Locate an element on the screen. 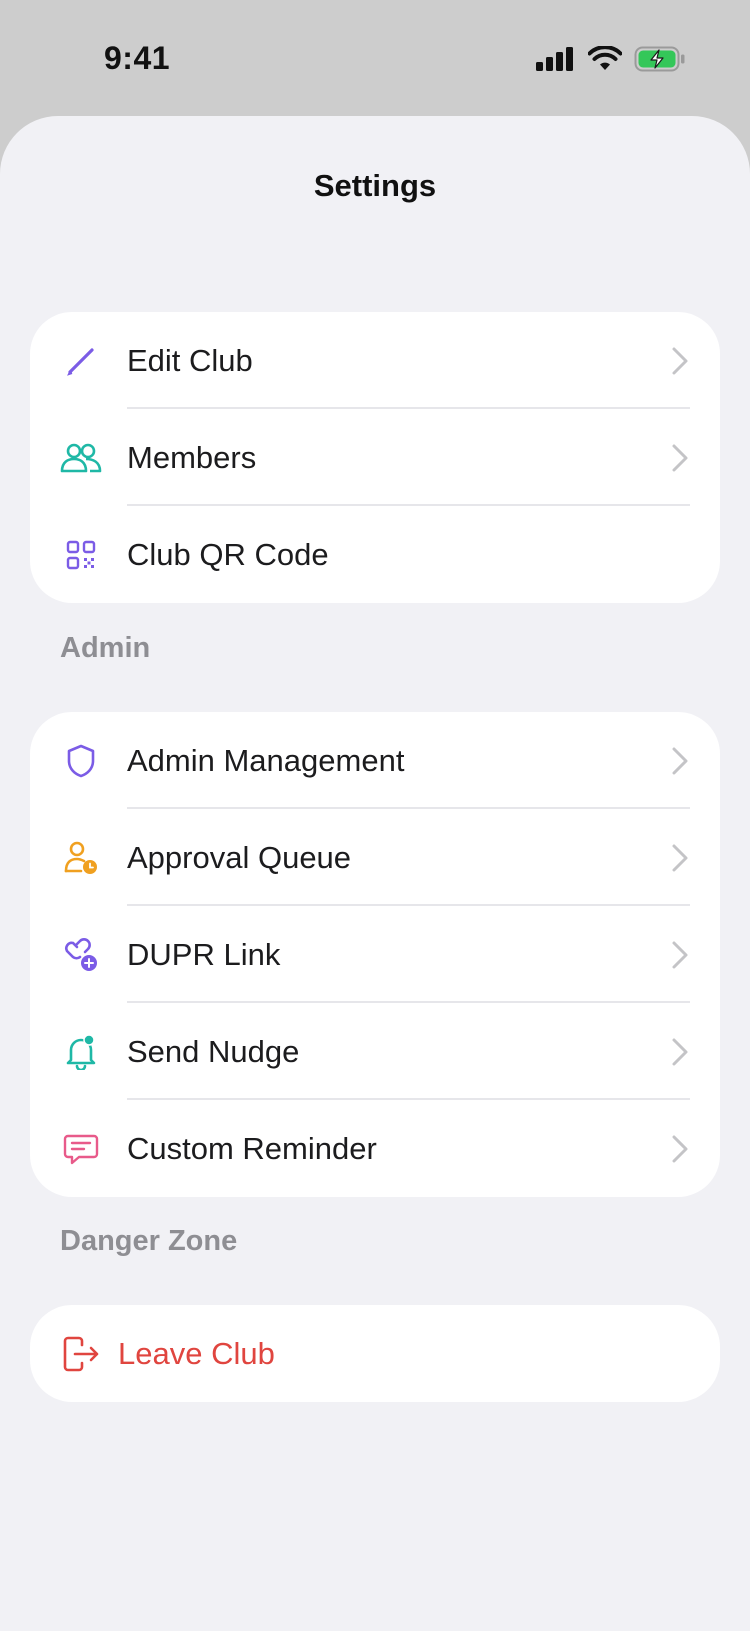  bell-dot-icon is located at coordinates (81, 1052).